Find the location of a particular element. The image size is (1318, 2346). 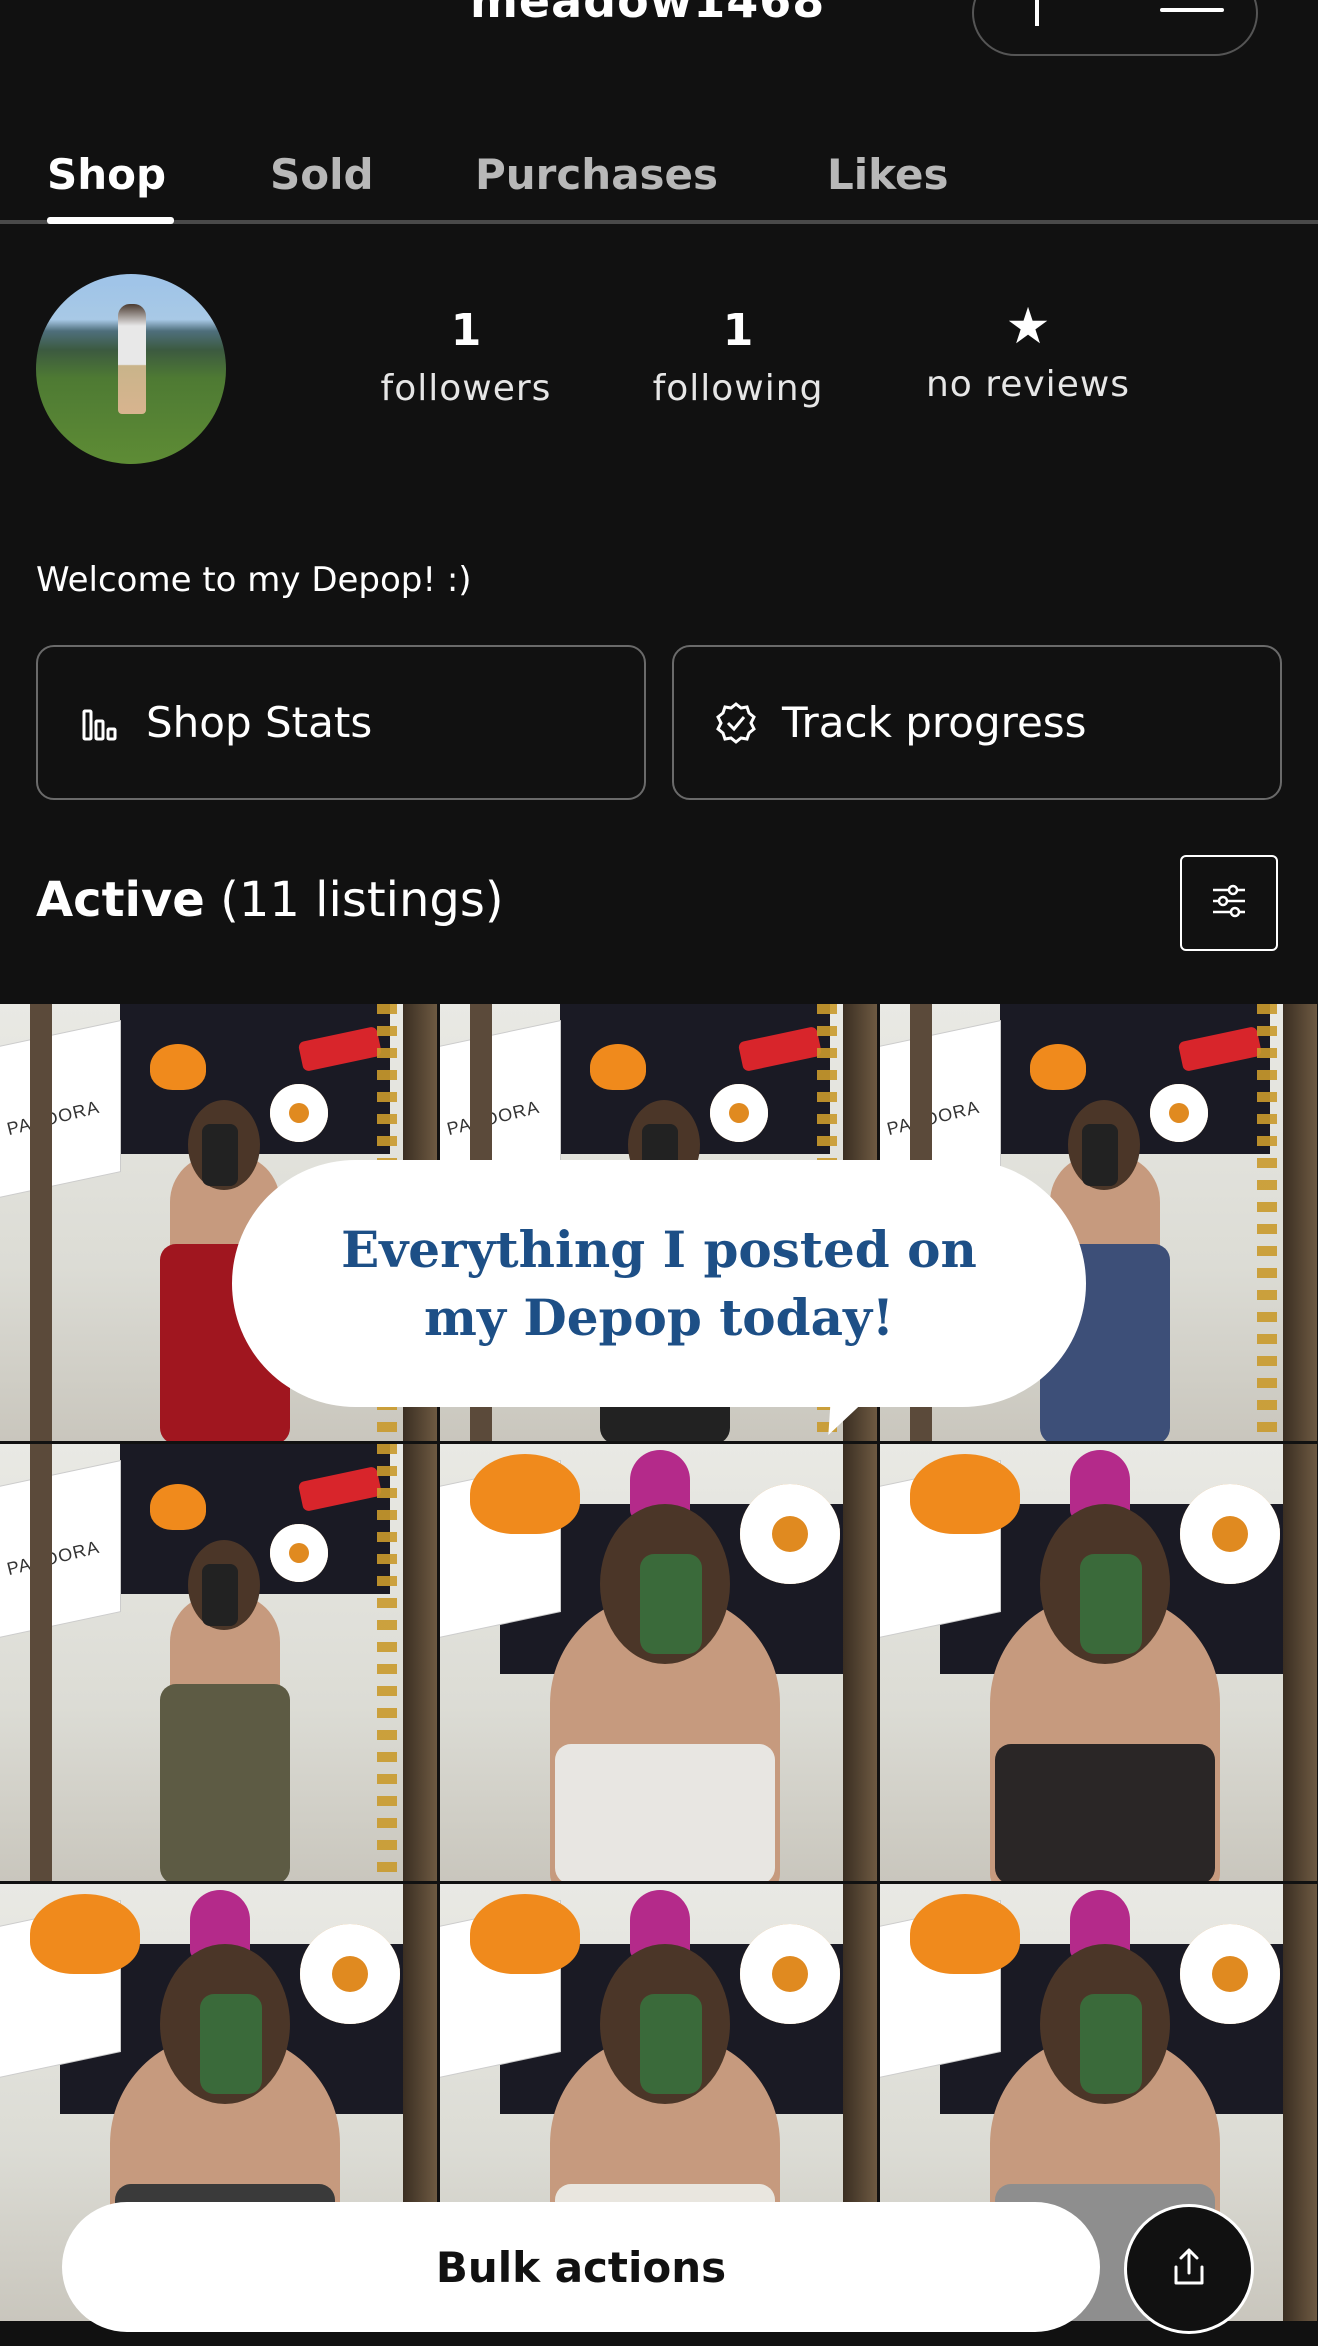

track-progress-button: Track progress is located at coordinates (977, 722).